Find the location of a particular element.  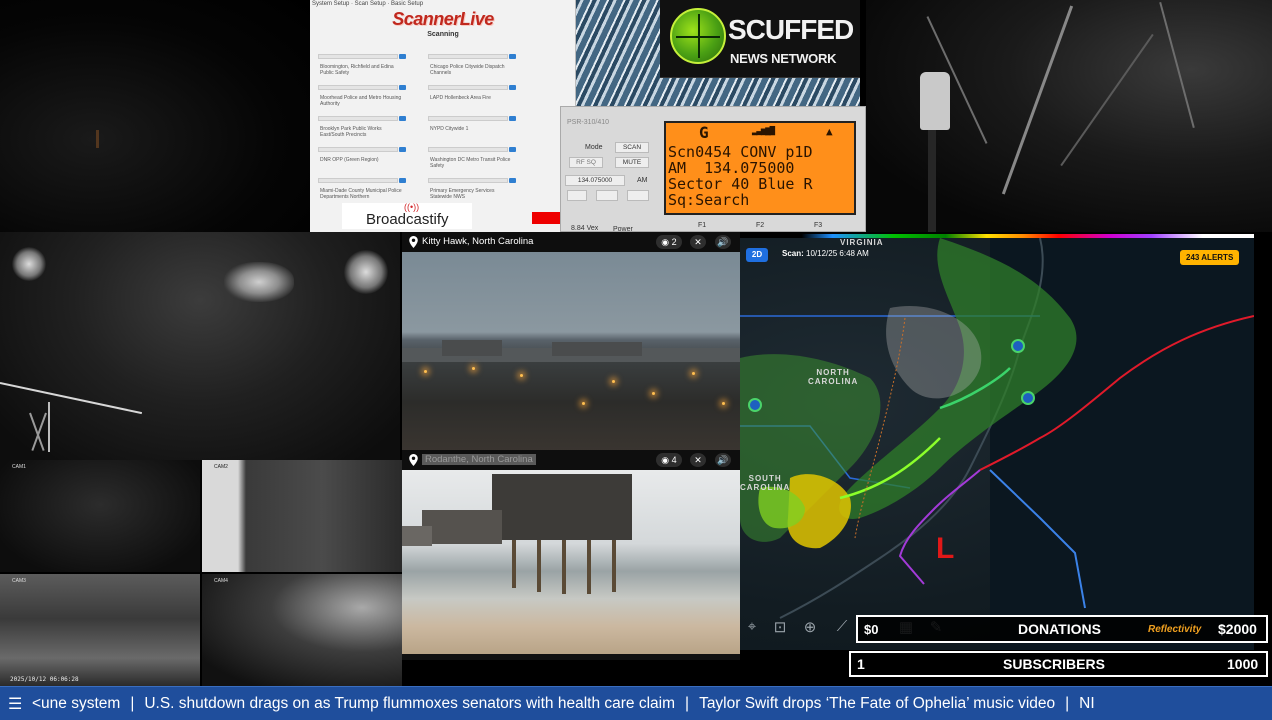

f2-key: F2 is located at coordinates (760, 225).